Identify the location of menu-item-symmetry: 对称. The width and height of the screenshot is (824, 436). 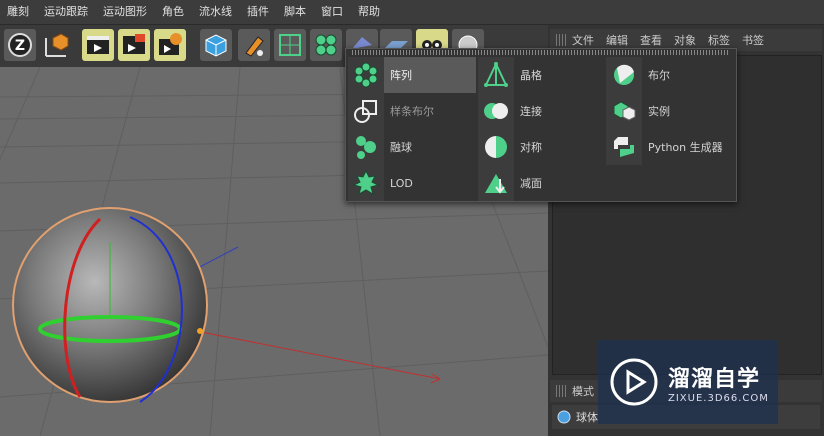
(542, 147).